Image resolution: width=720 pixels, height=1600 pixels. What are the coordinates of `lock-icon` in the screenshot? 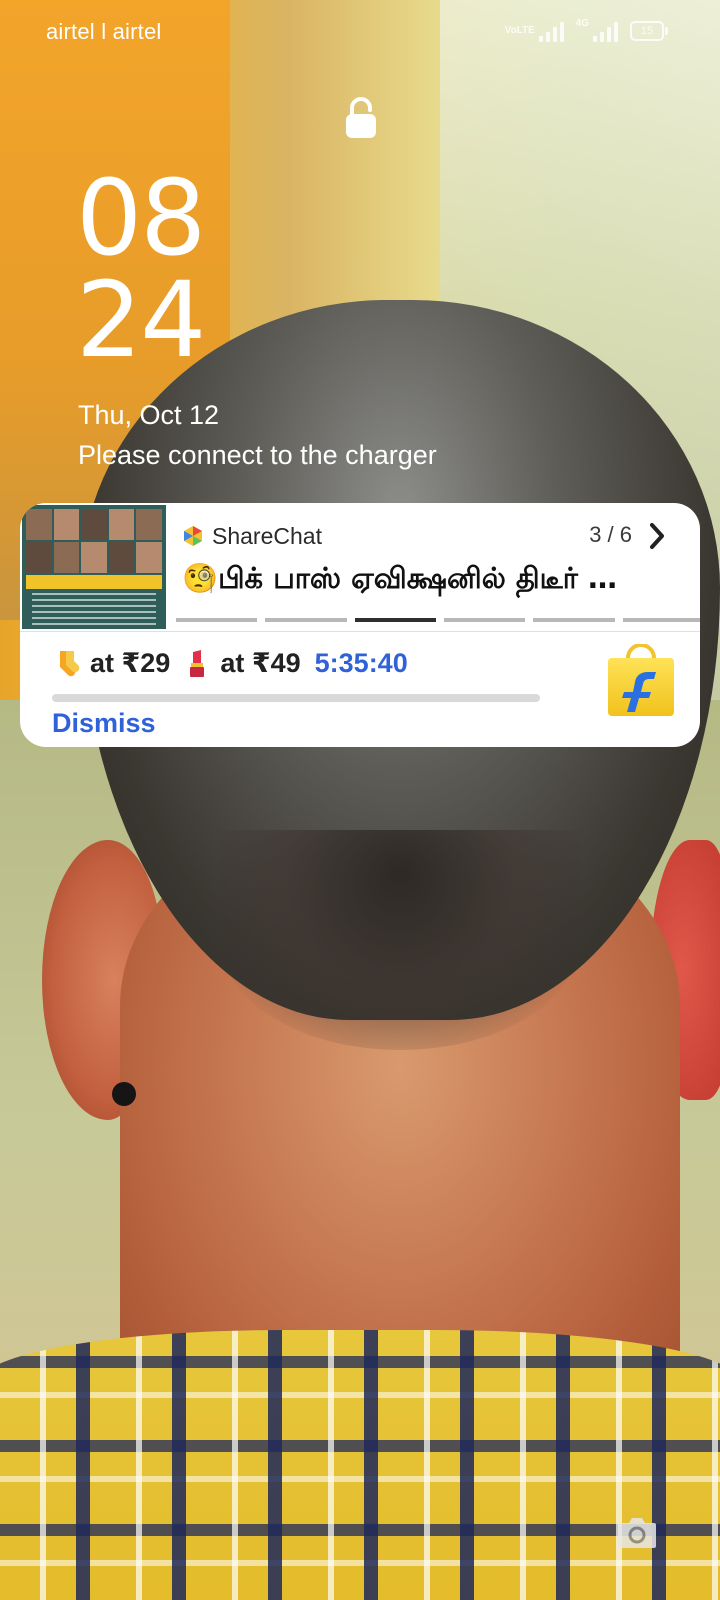 It's located at (361, 118).